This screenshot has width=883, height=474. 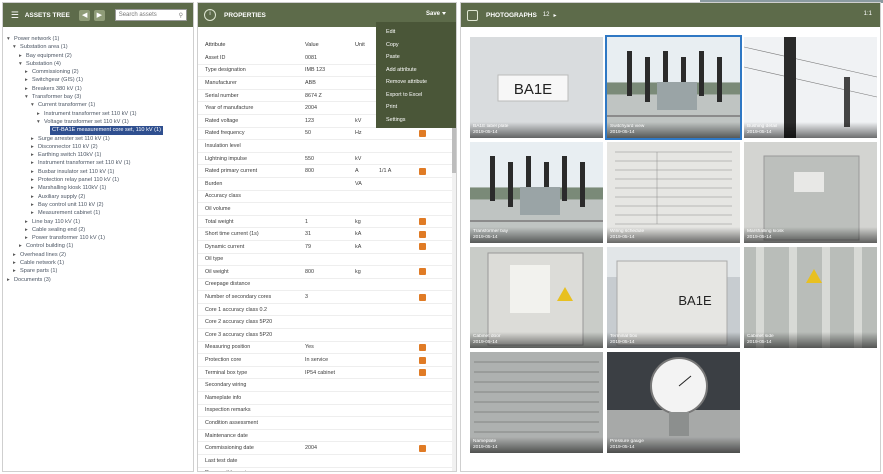 I want to click on tree-node: ▾ Voltage transformer set 110 kV (1), so click(x=98, y=122).